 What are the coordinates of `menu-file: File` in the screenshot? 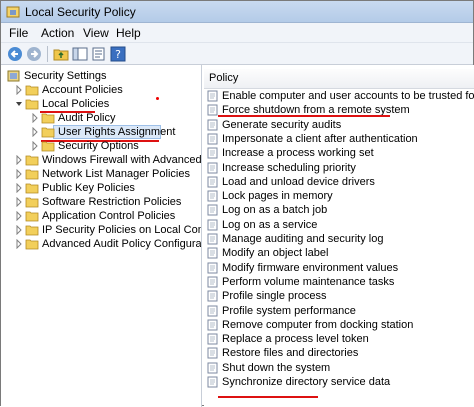 It's located at (18, 33).